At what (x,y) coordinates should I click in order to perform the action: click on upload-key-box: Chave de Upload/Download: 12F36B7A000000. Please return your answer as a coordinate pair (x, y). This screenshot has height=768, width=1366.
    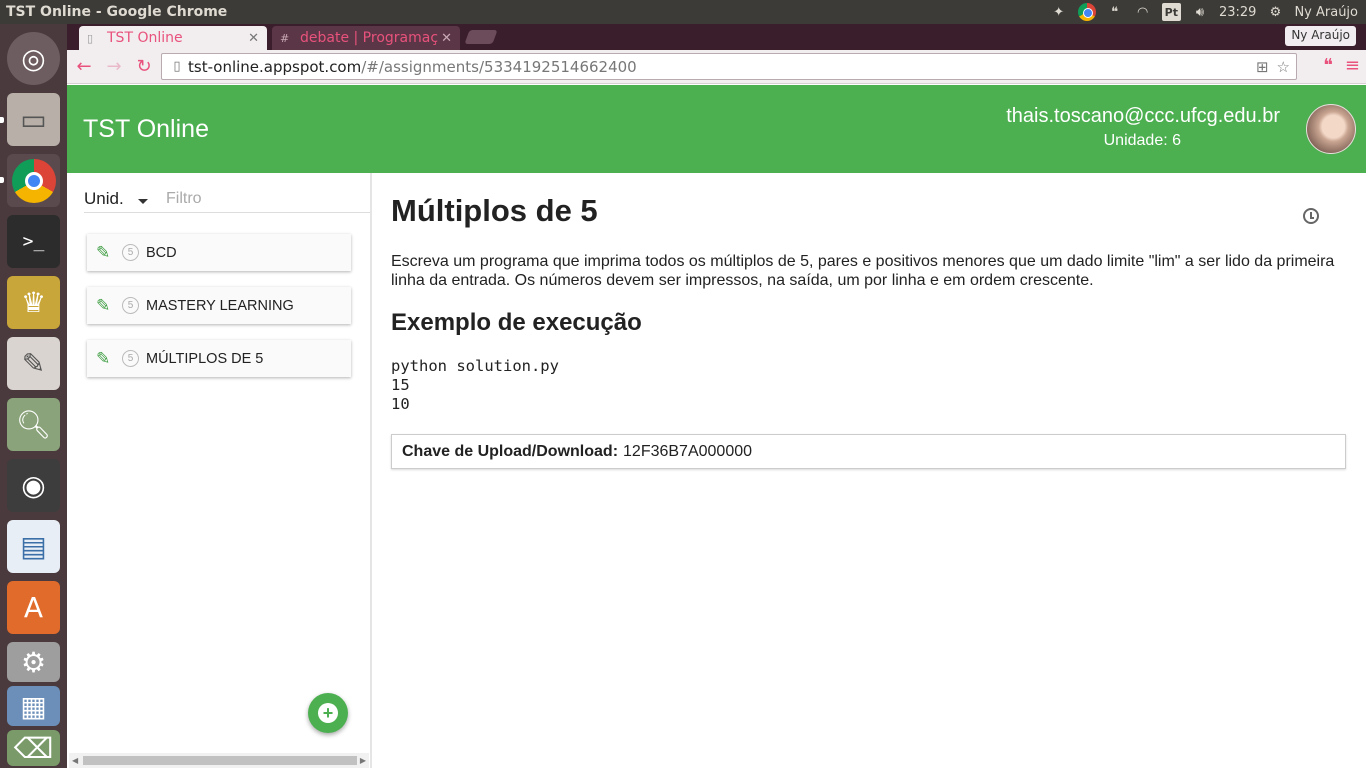
    Looking at the image, I should click on (868, 451).